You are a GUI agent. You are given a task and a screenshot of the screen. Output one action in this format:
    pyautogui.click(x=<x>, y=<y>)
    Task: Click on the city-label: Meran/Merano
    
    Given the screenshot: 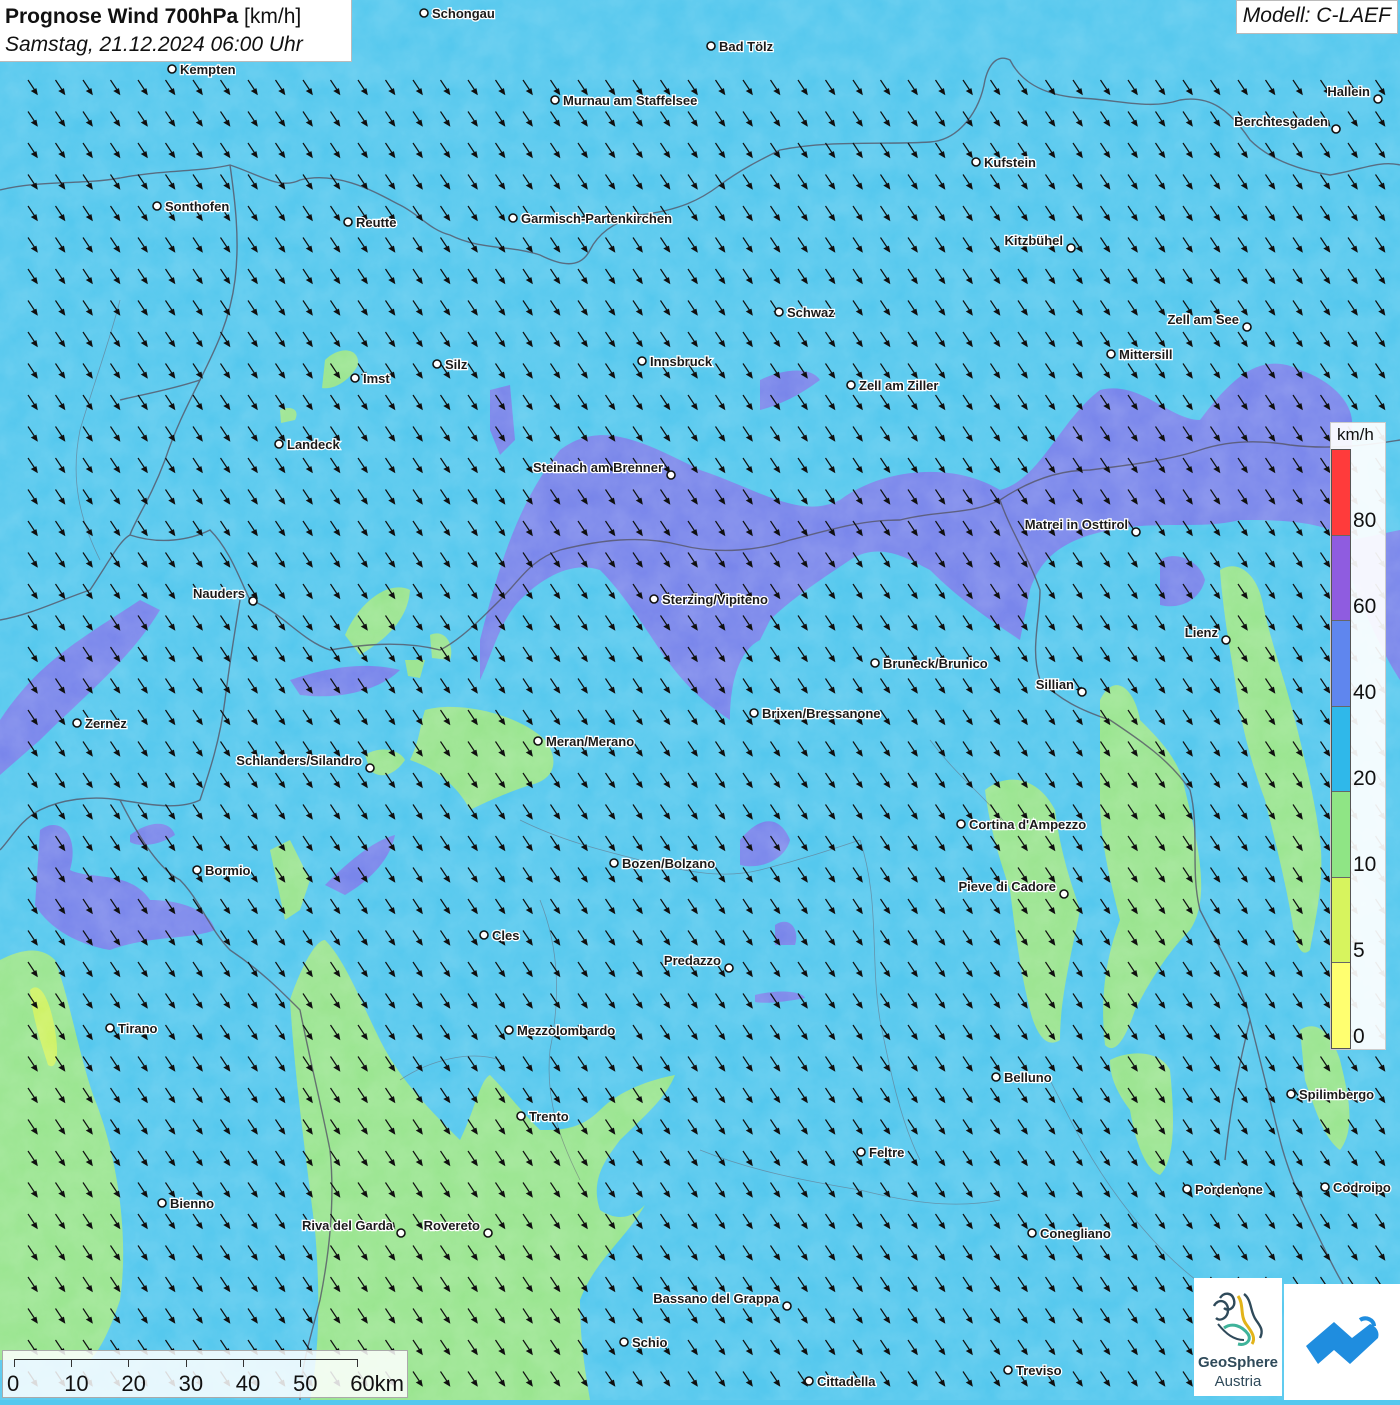 What is the action you would take?
    pyautogui.click(x=590, y=741)
    